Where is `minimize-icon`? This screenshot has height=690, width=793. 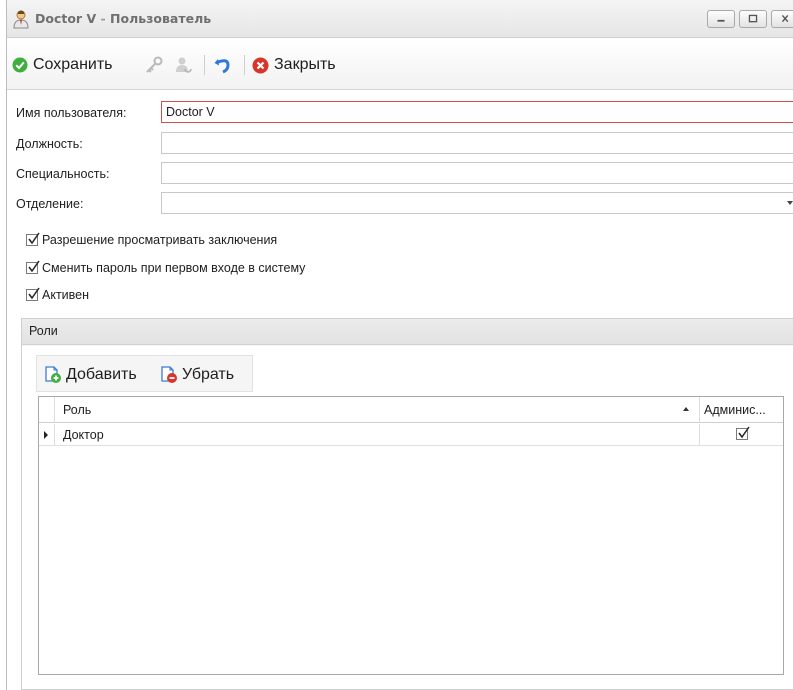 minimize-icon is located at coordinates (721, 20).